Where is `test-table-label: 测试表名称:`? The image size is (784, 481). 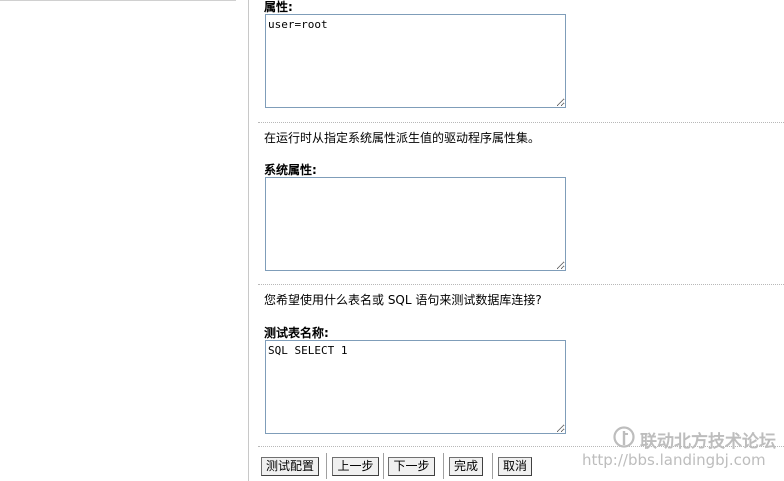
test-table-label: 测试表名称: is located at coordinates (296, 333).